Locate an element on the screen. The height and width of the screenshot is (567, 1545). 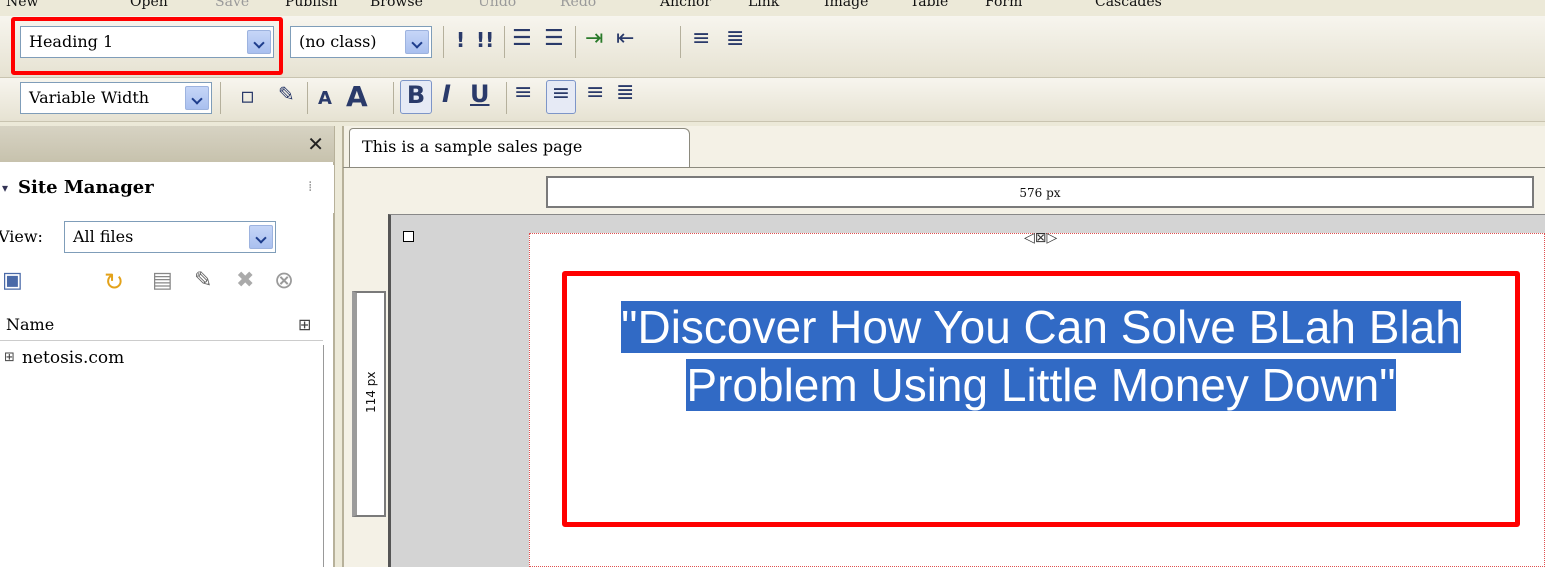
outdent-icon: ⇤ is located at coordinates (625, 38).